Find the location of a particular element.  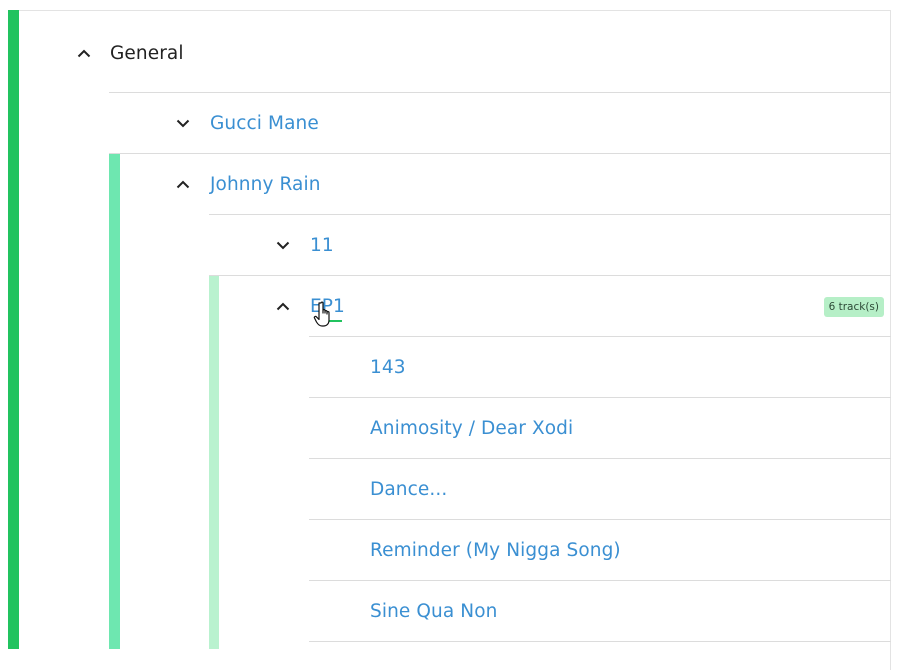

level1-indent-bar is located at coordinates (13, 329).